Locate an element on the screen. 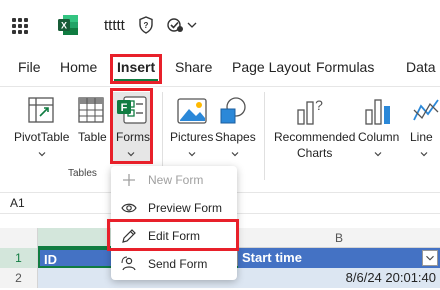 The image size is (440, 290). column-header-b: B is located at coordinates (339, 238).